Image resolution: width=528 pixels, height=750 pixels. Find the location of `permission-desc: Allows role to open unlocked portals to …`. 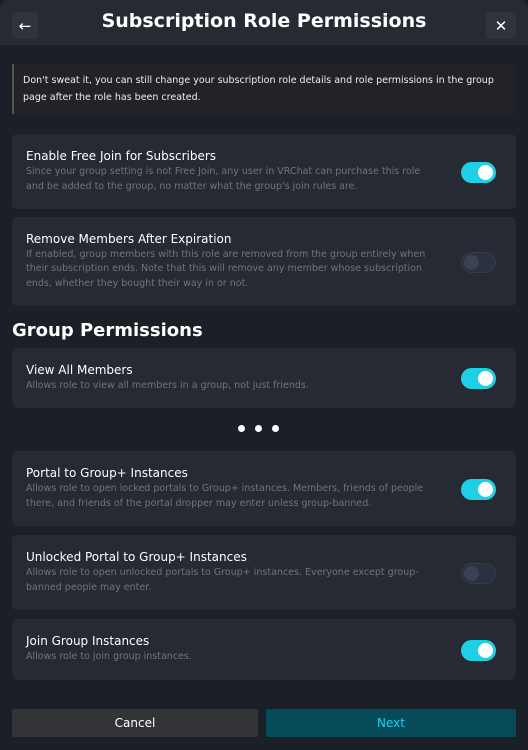

permission-desc: Allows role to open unlocked portals to … is located at coordinates (222, 580).